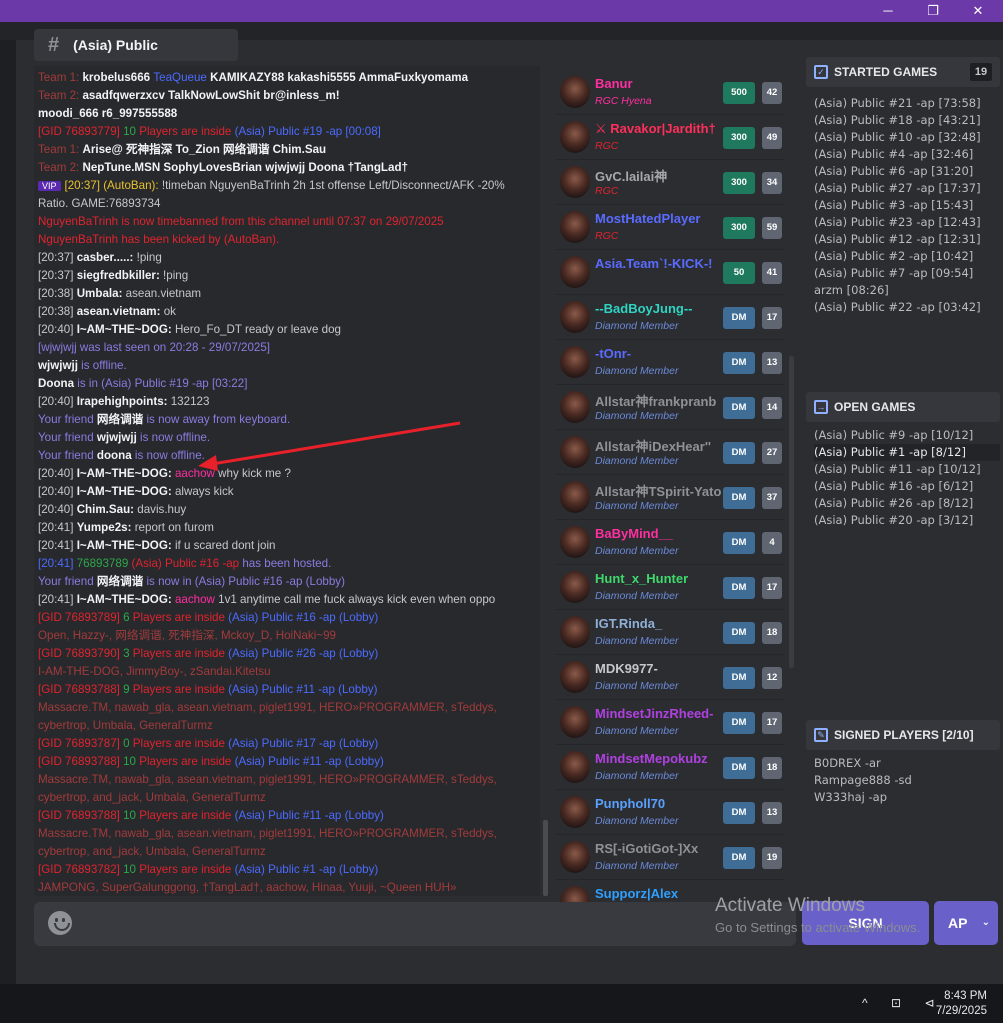 The image size is (1003, 1023). What do you see at coordinates (81, 131) in the screenshot?
I see `chat-segment: [GID 76893779]` at bounding box center [81, 131].